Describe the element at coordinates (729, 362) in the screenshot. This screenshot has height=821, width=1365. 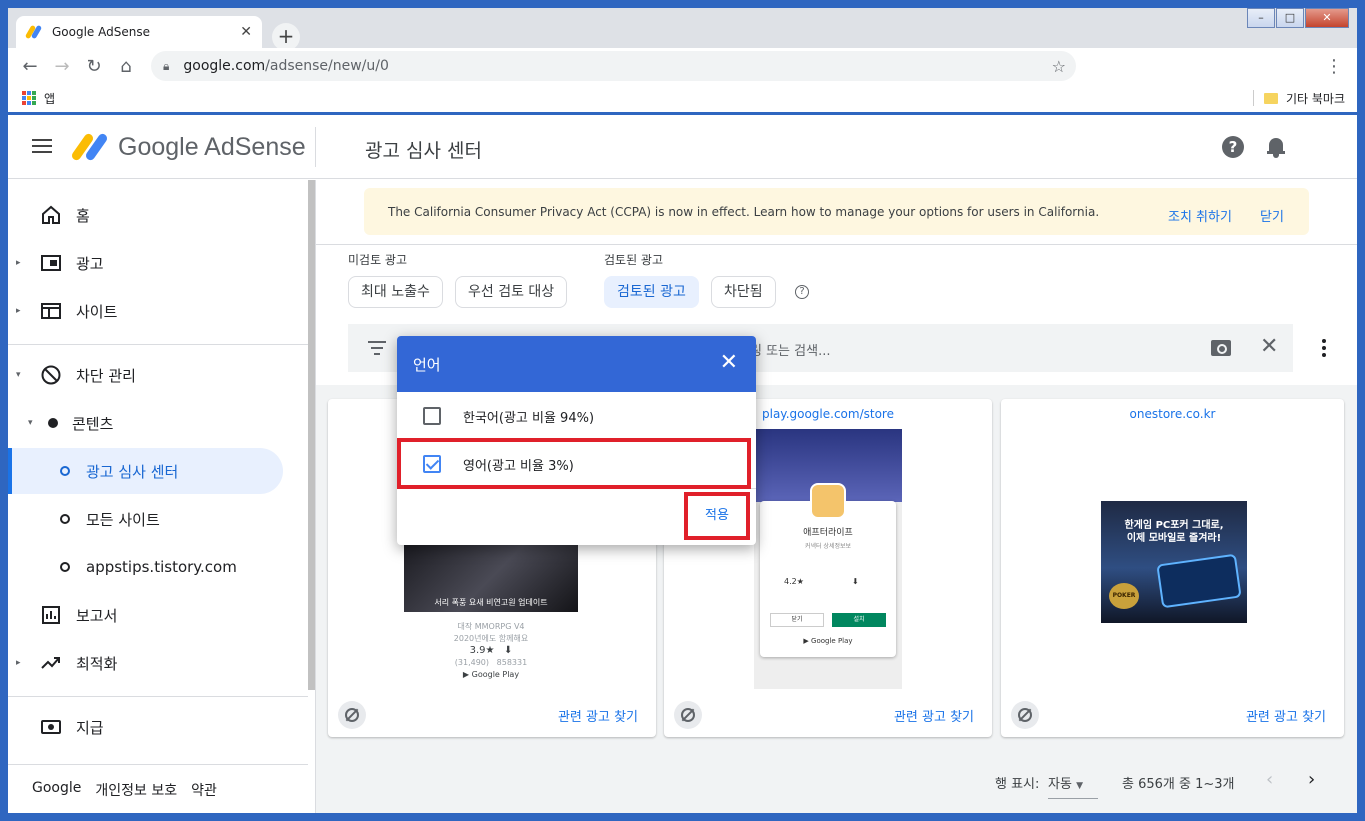
I see `close-icon: ✕` at that location.